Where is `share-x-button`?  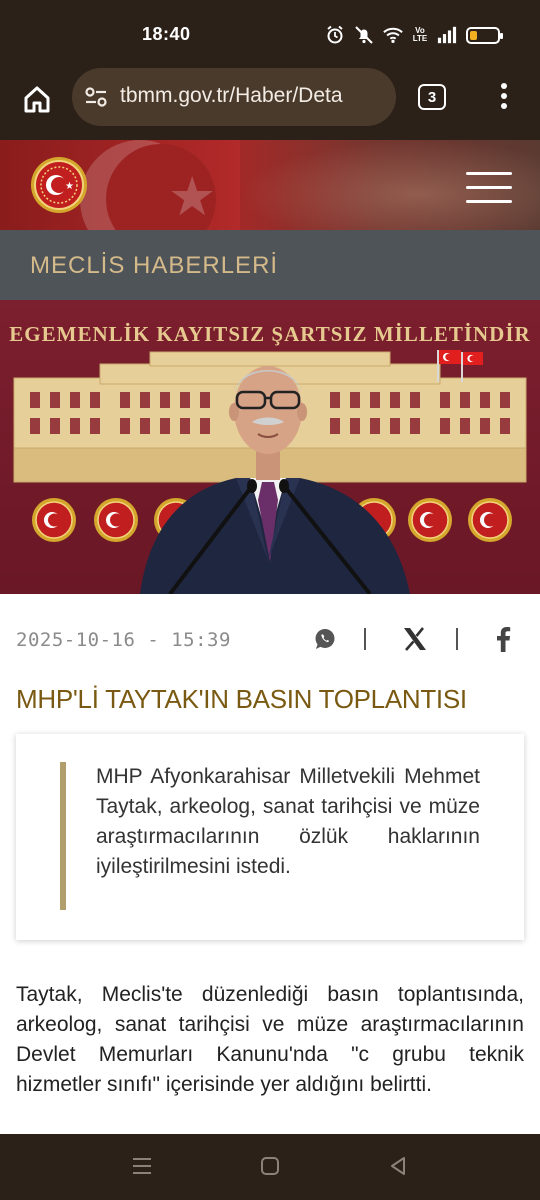
share-x-button is located at coordinates (415, 639).